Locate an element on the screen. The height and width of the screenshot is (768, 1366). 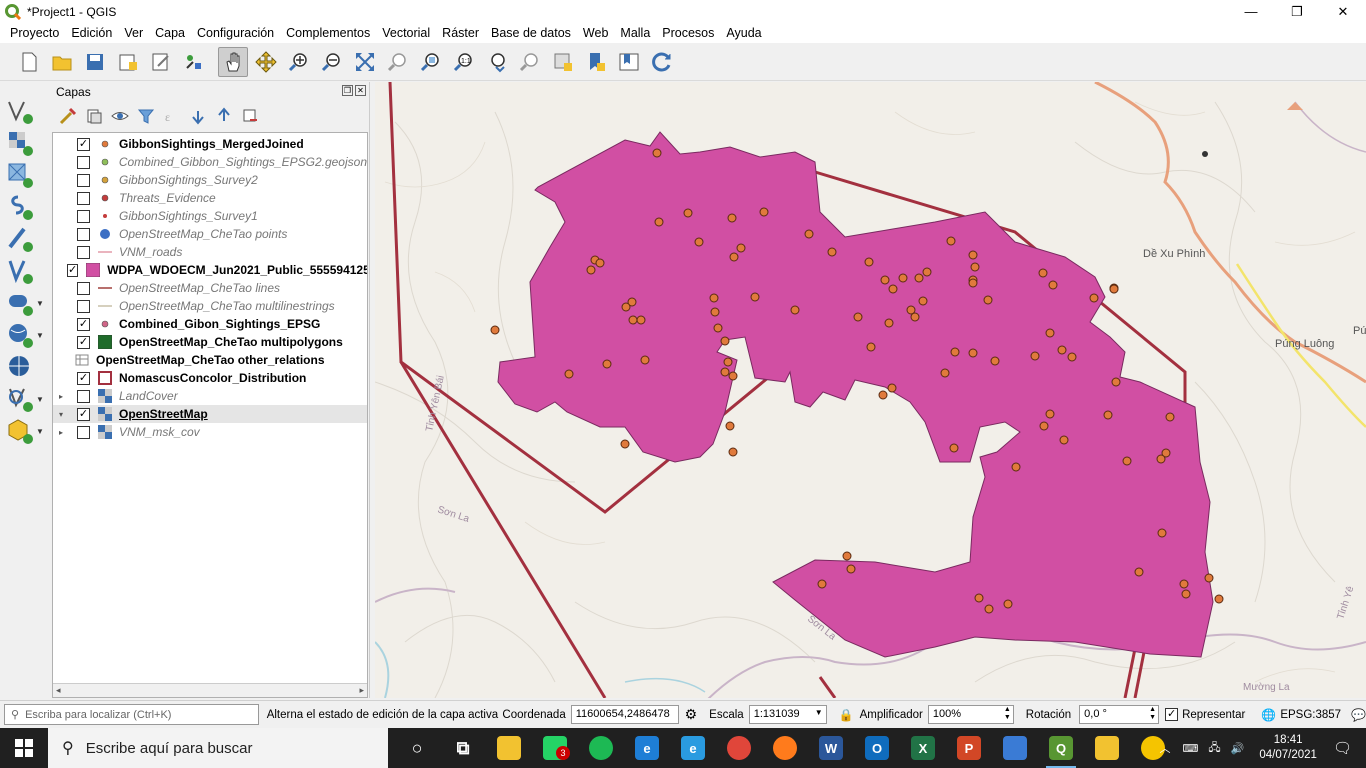
zoom-out-button is located at coordinates (332, 62).